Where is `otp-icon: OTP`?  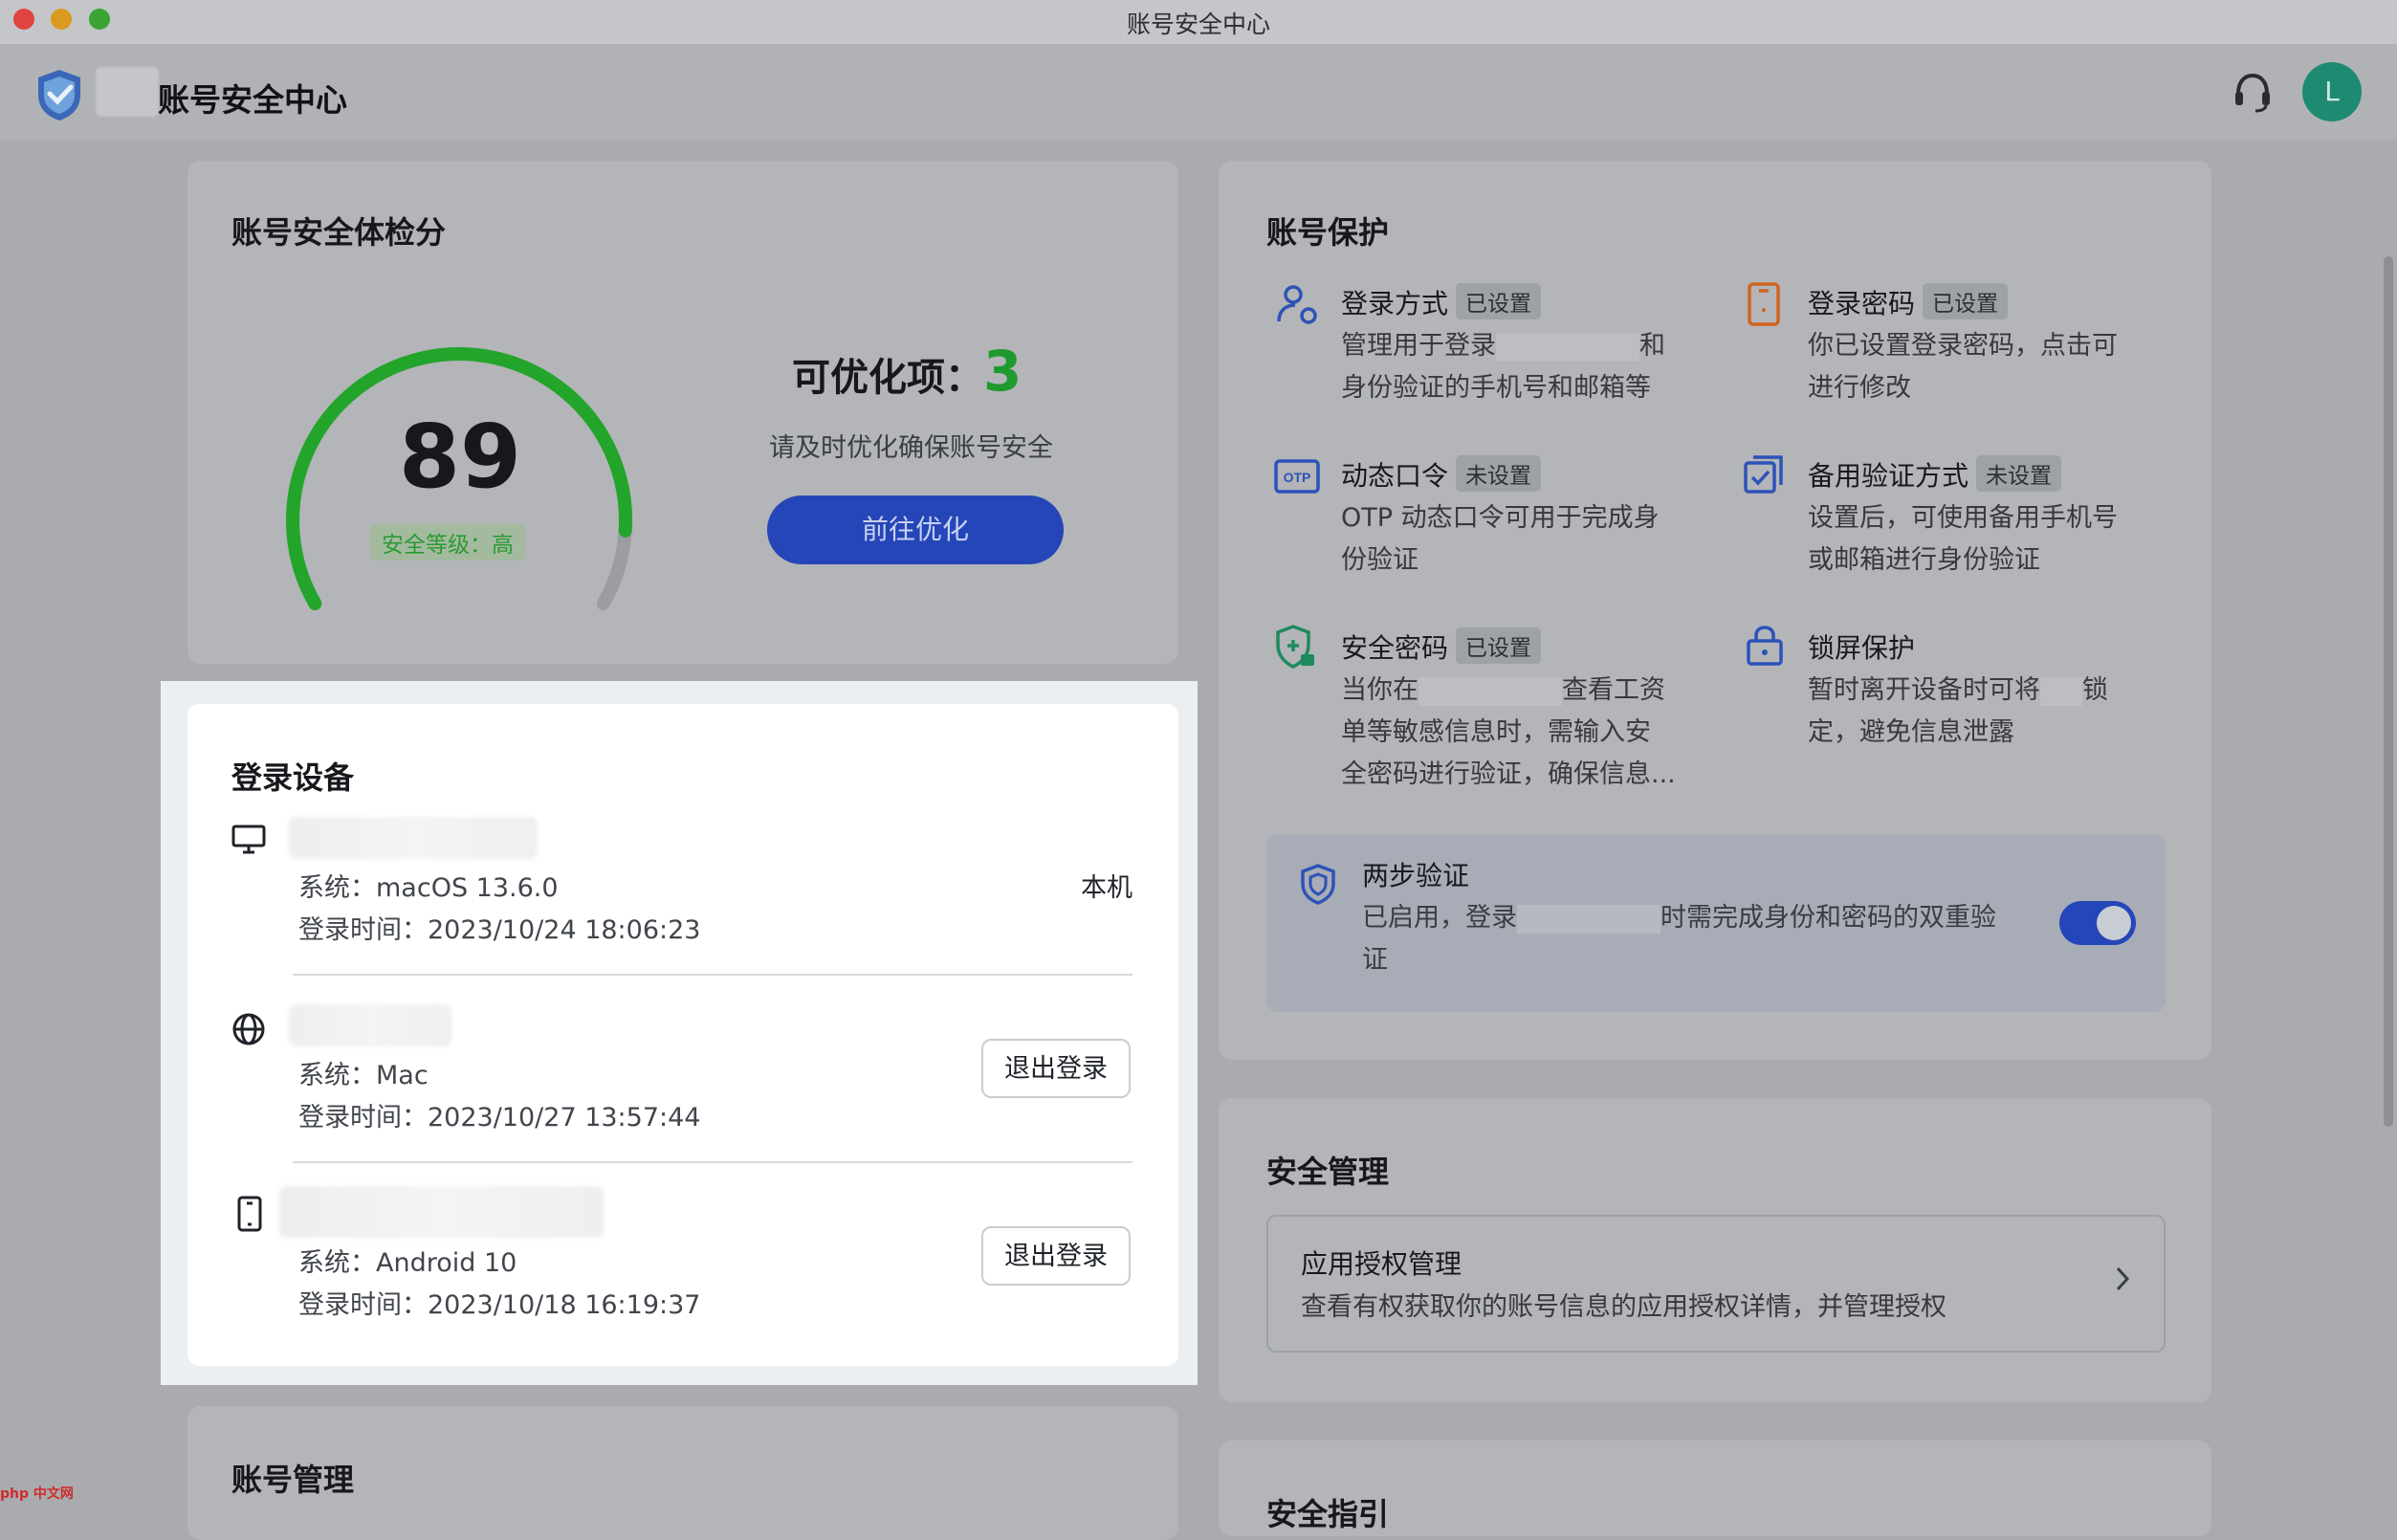
otp-icon: OTP is located at coordinates (1297, 478).